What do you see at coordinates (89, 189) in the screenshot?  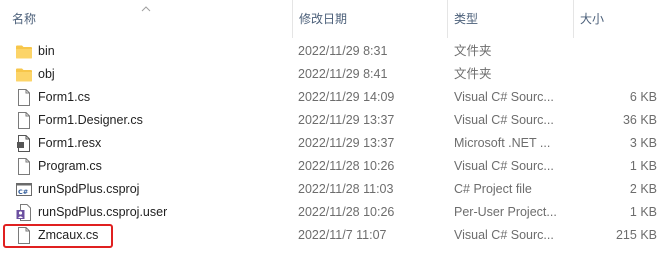 I see `file-name: runSpdPlus.csproj` at bounding box center [89, 189].